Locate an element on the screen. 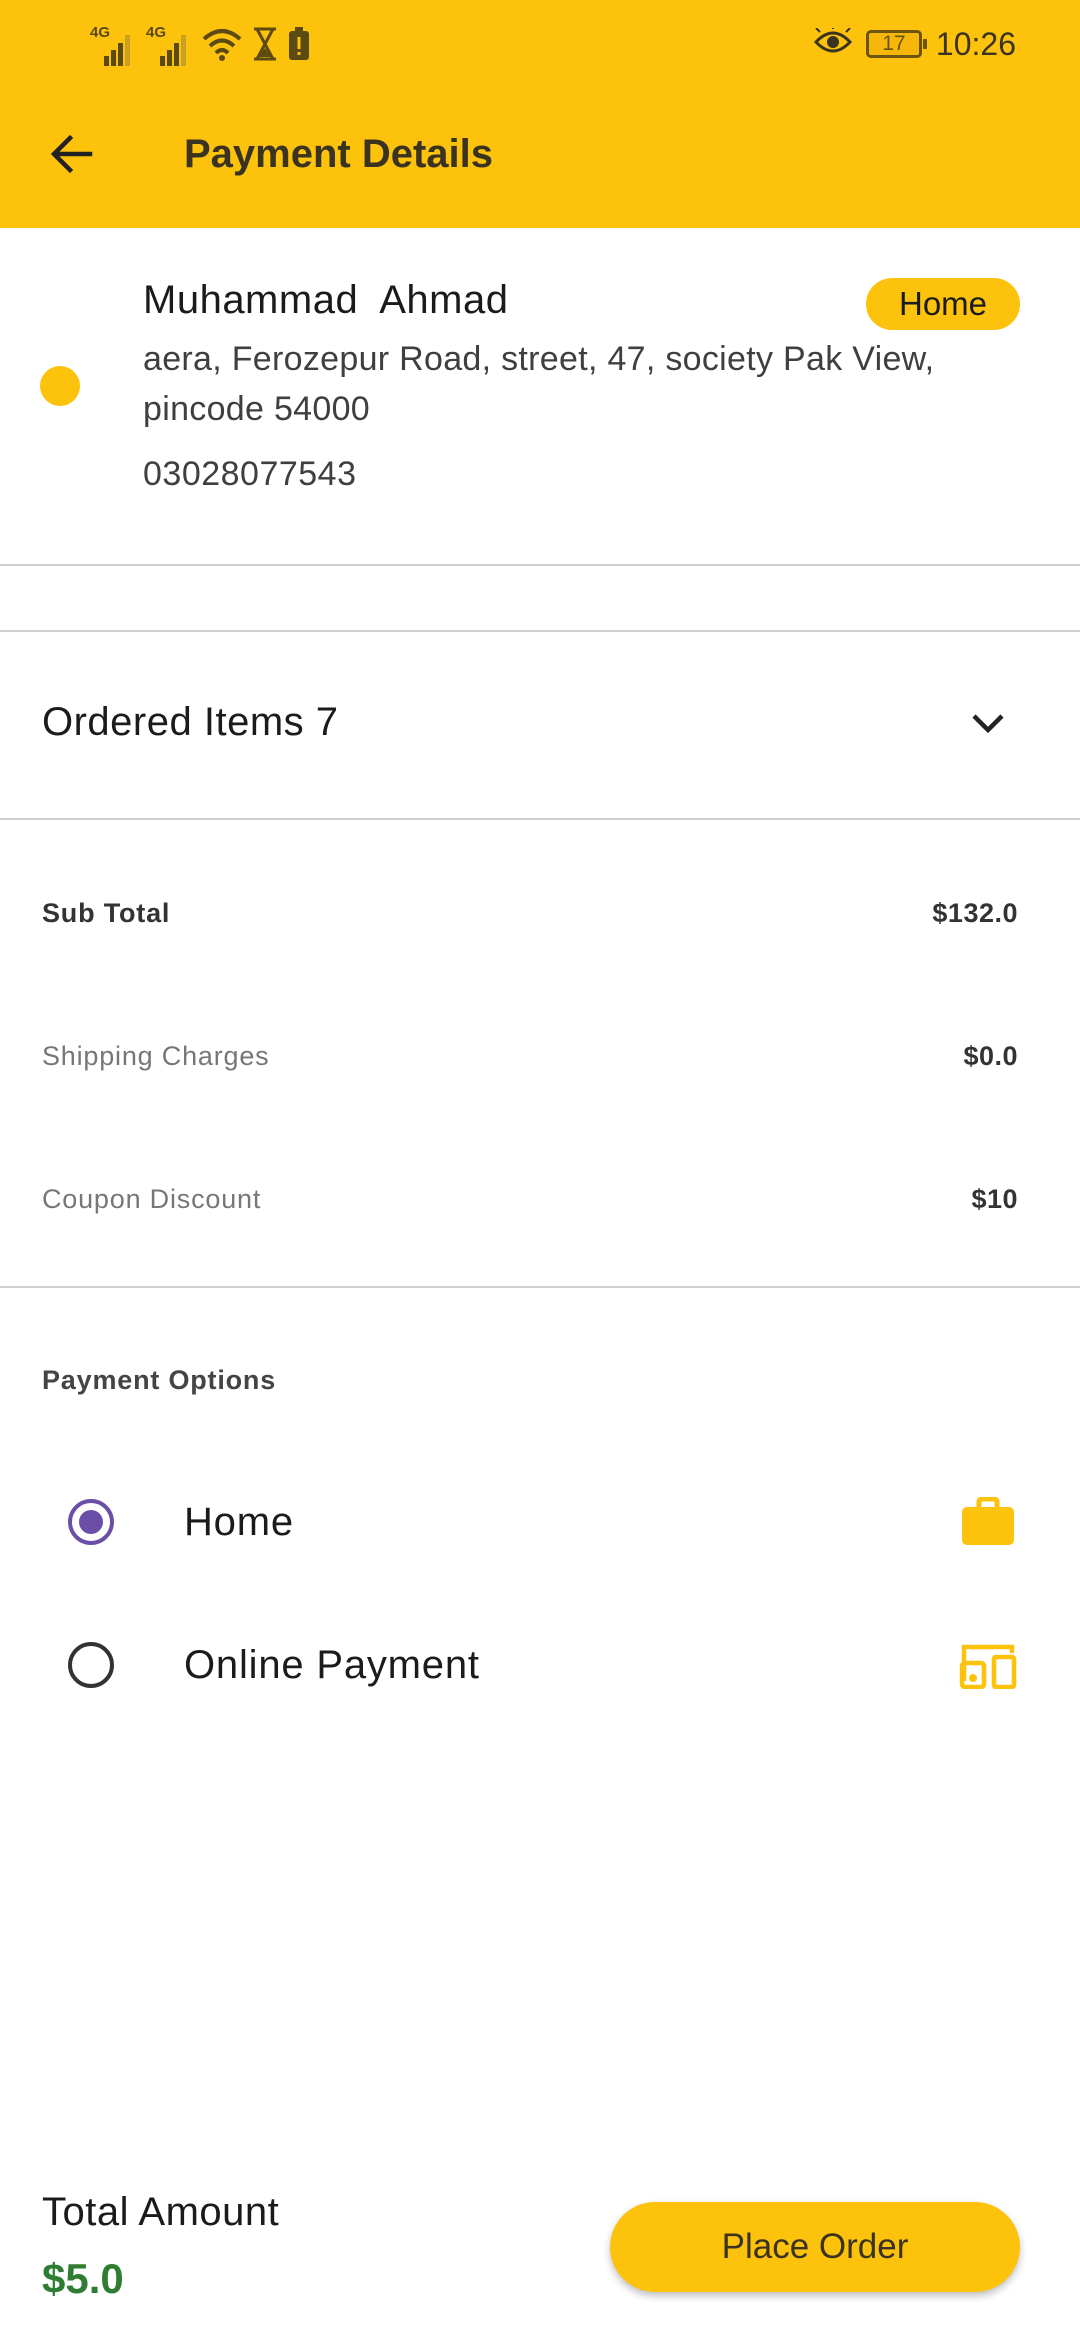  payment-option-label: Home is located at coordinates (239, 1522).